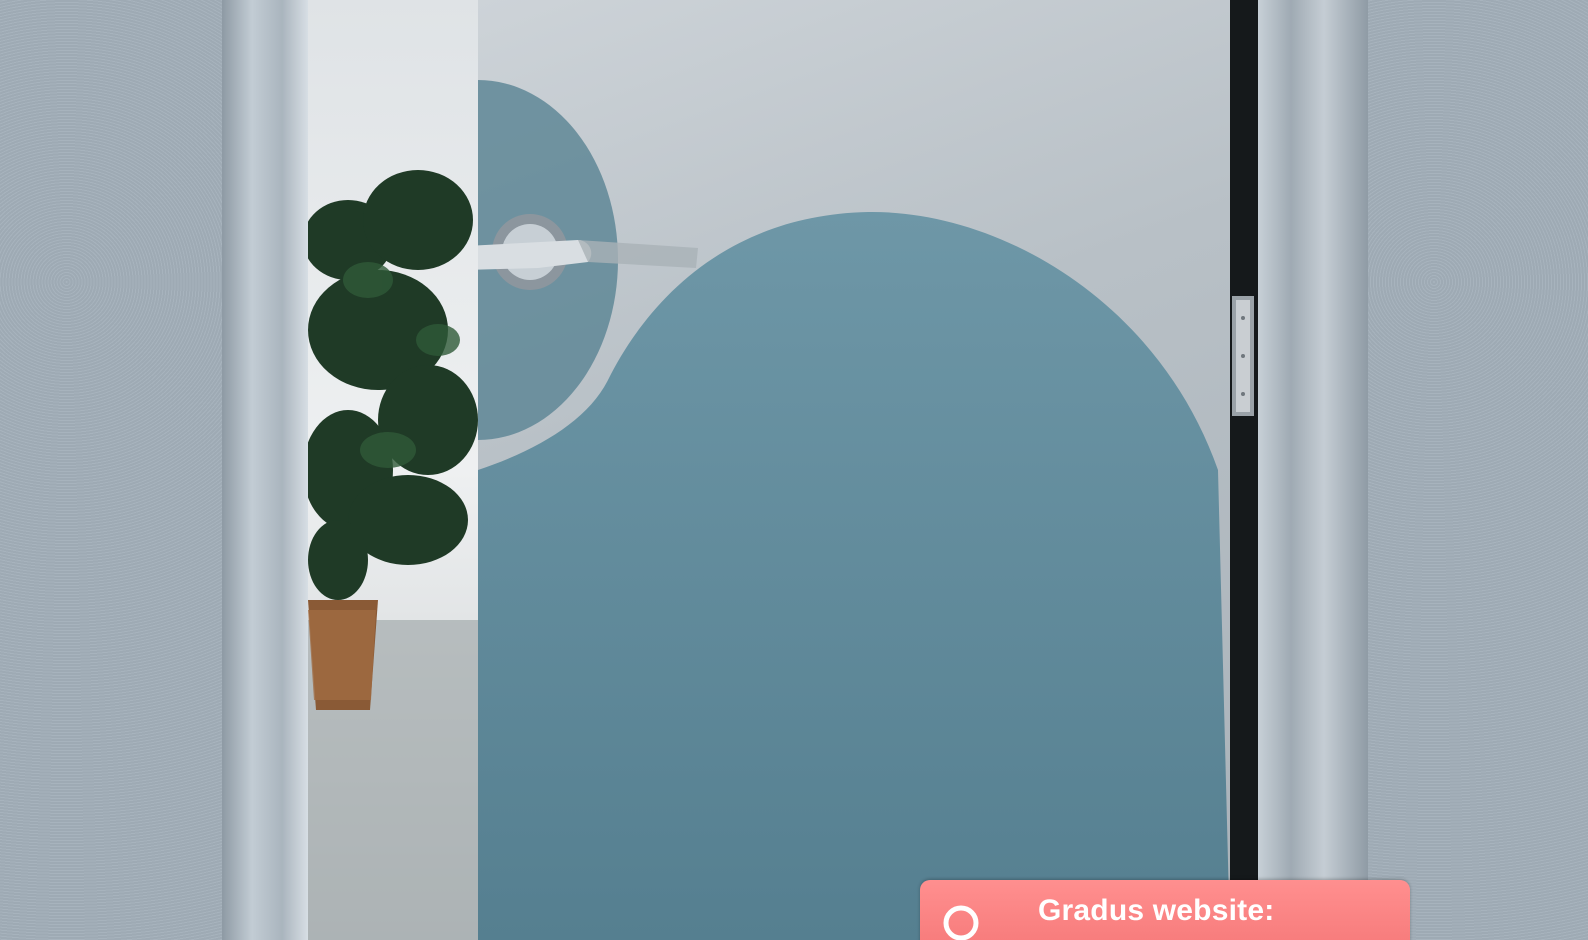 The image size is (1588, 940). I want to click on search-icon, so click(961, 922).